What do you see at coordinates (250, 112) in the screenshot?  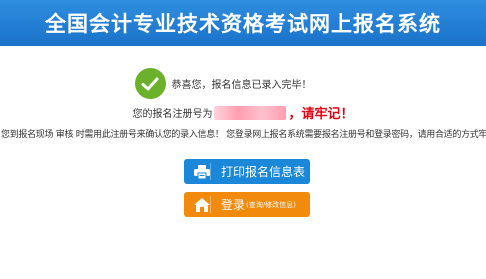 I see `registration-number-masked` at bounding box center [250, 112].